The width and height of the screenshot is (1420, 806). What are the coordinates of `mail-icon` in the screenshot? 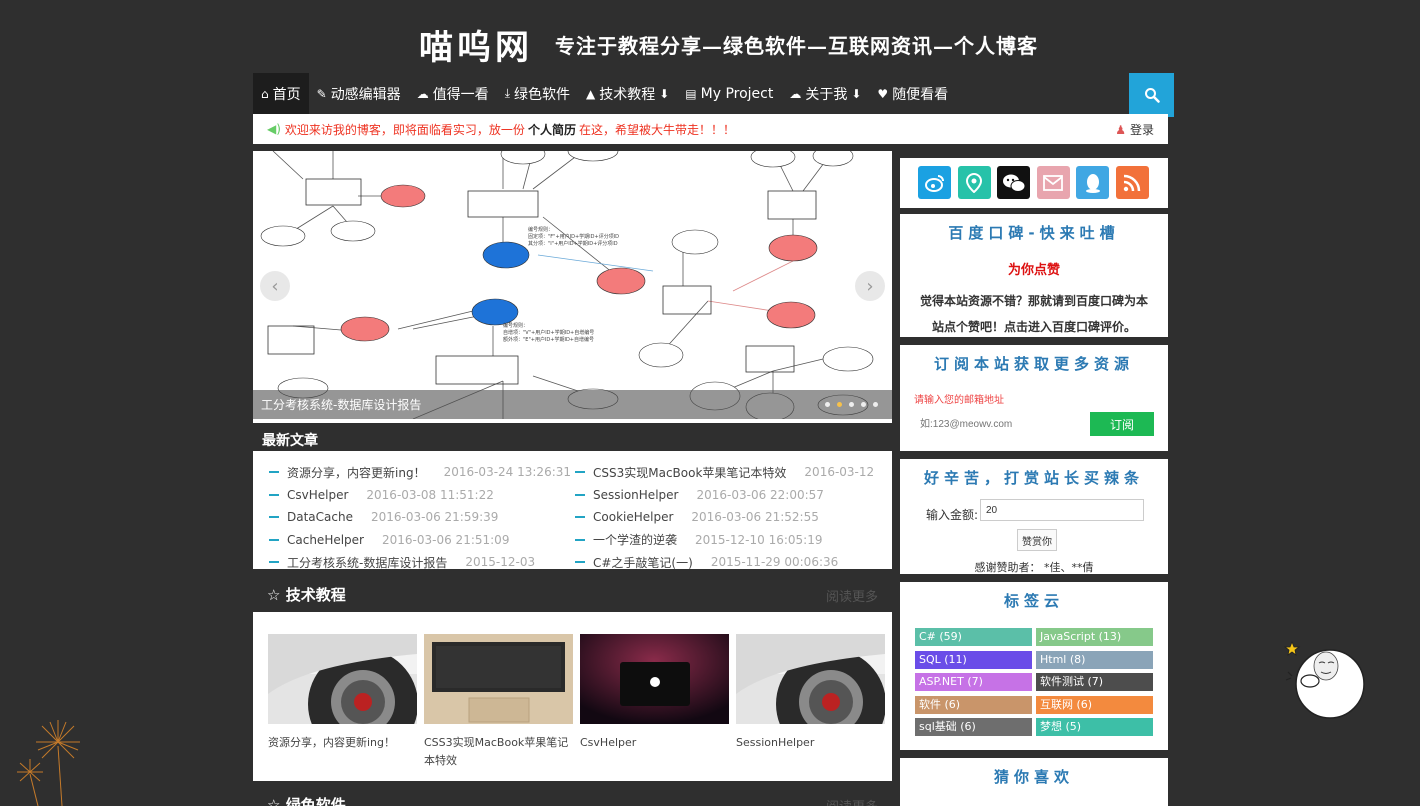 It's located at (1053, 182).